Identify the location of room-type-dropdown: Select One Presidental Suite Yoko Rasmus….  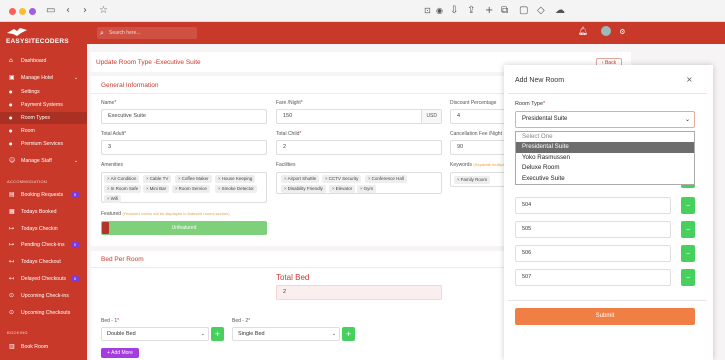
(605, 158).